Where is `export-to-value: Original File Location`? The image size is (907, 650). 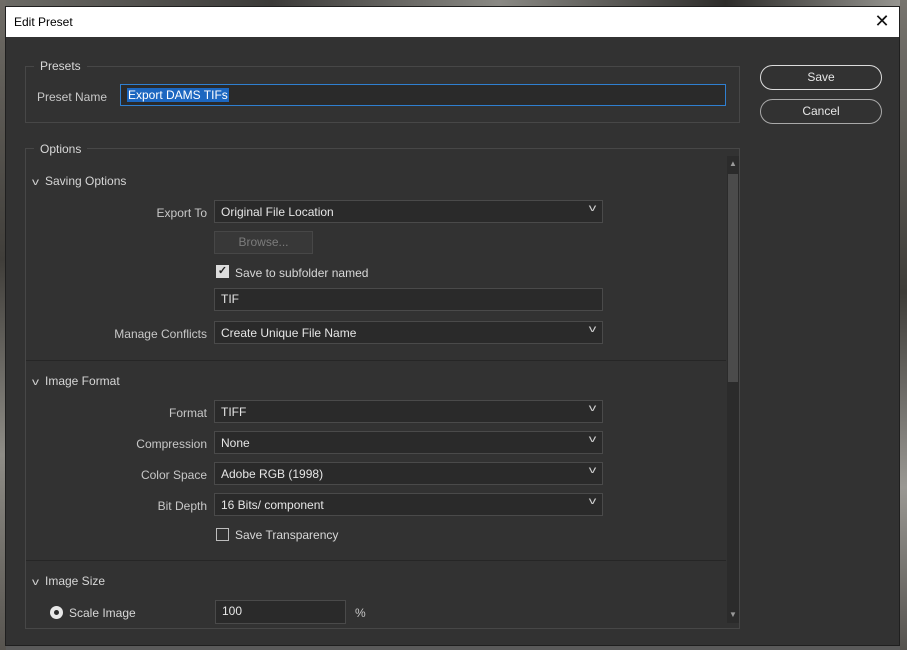 export-to-value: Original File Location is located at coordinates (277, 212).